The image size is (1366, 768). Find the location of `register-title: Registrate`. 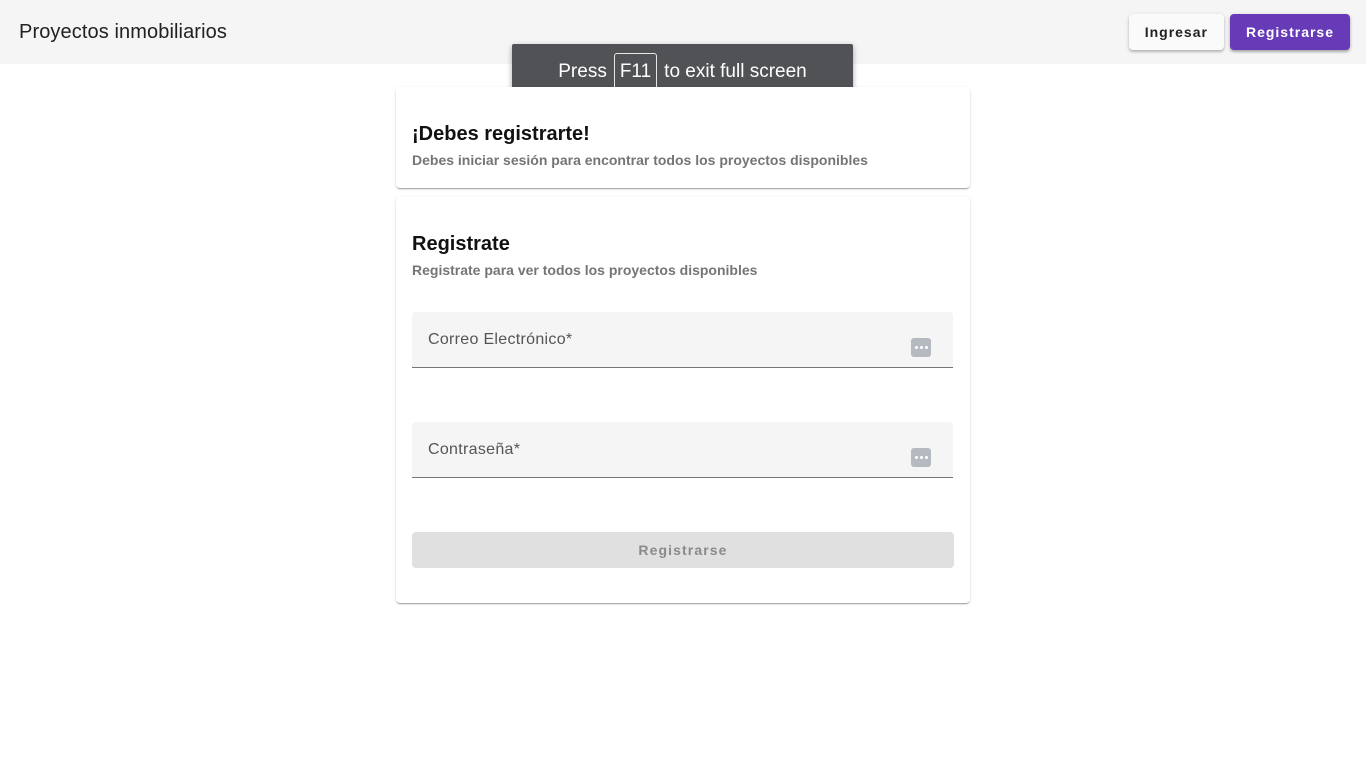

register-title: Registrate is located at coordinates (461, 244).